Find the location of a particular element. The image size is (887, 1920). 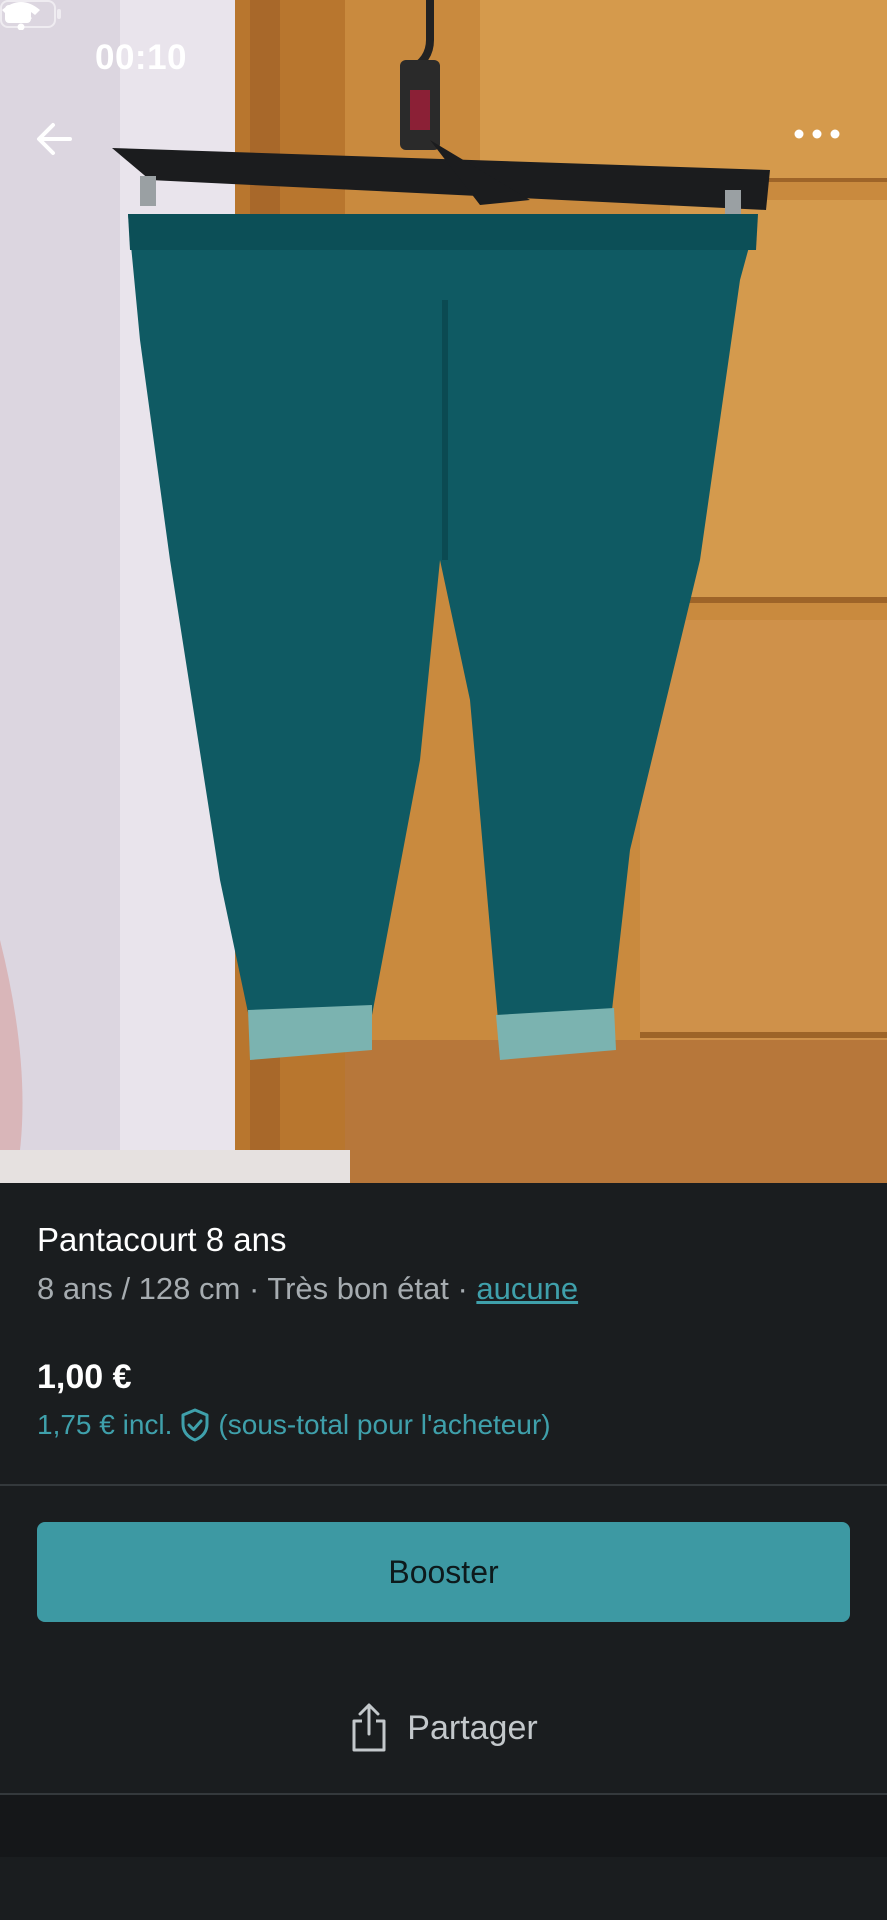

share-button: Partager is located at coordinates (443, 1728).